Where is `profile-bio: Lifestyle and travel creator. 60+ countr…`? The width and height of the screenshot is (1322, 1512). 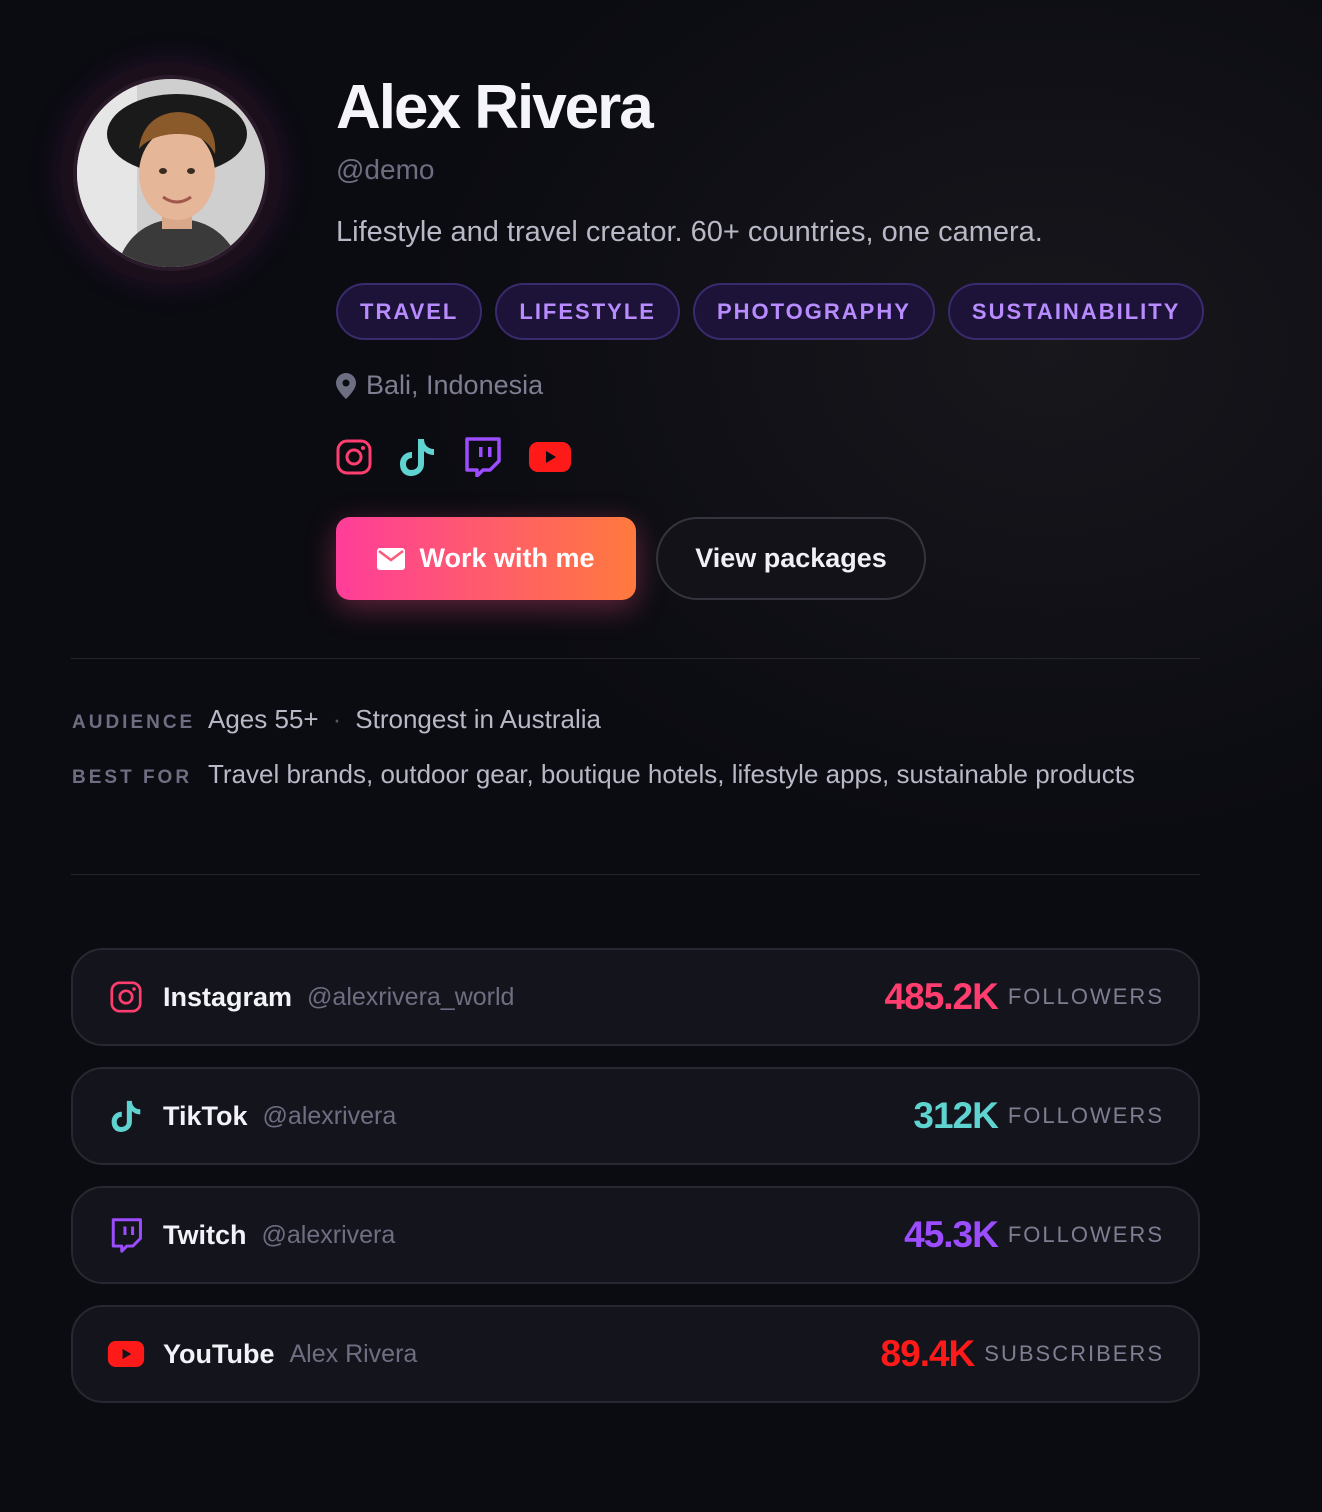
profile-bio: Lifestyle and travel creator. 60+ countr… is located at coordinates (689, 232).